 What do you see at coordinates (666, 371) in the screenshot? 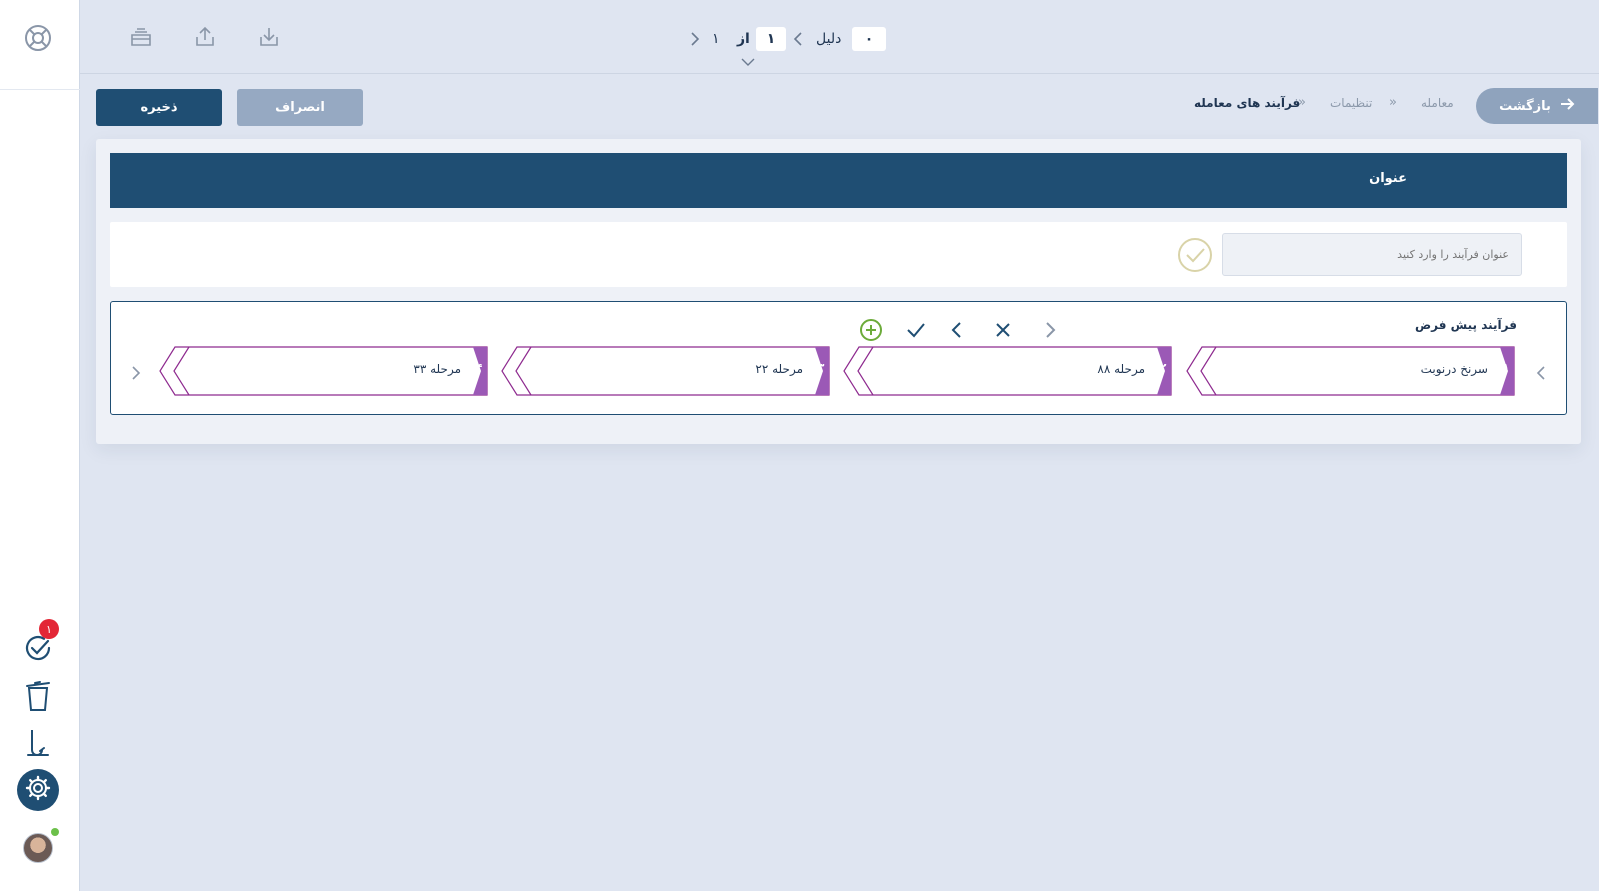
I see `stage-item: ۳ مرحله ۲۲` at bounding box center [666, 371].